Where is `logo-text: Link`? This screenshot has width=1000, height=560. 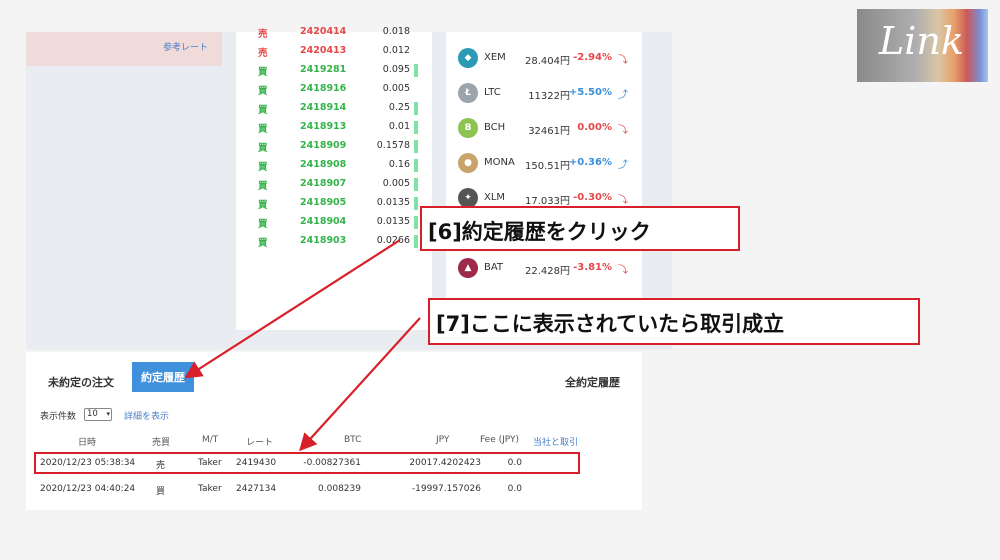 logo-text: Link is located at coordinates (921, 41).